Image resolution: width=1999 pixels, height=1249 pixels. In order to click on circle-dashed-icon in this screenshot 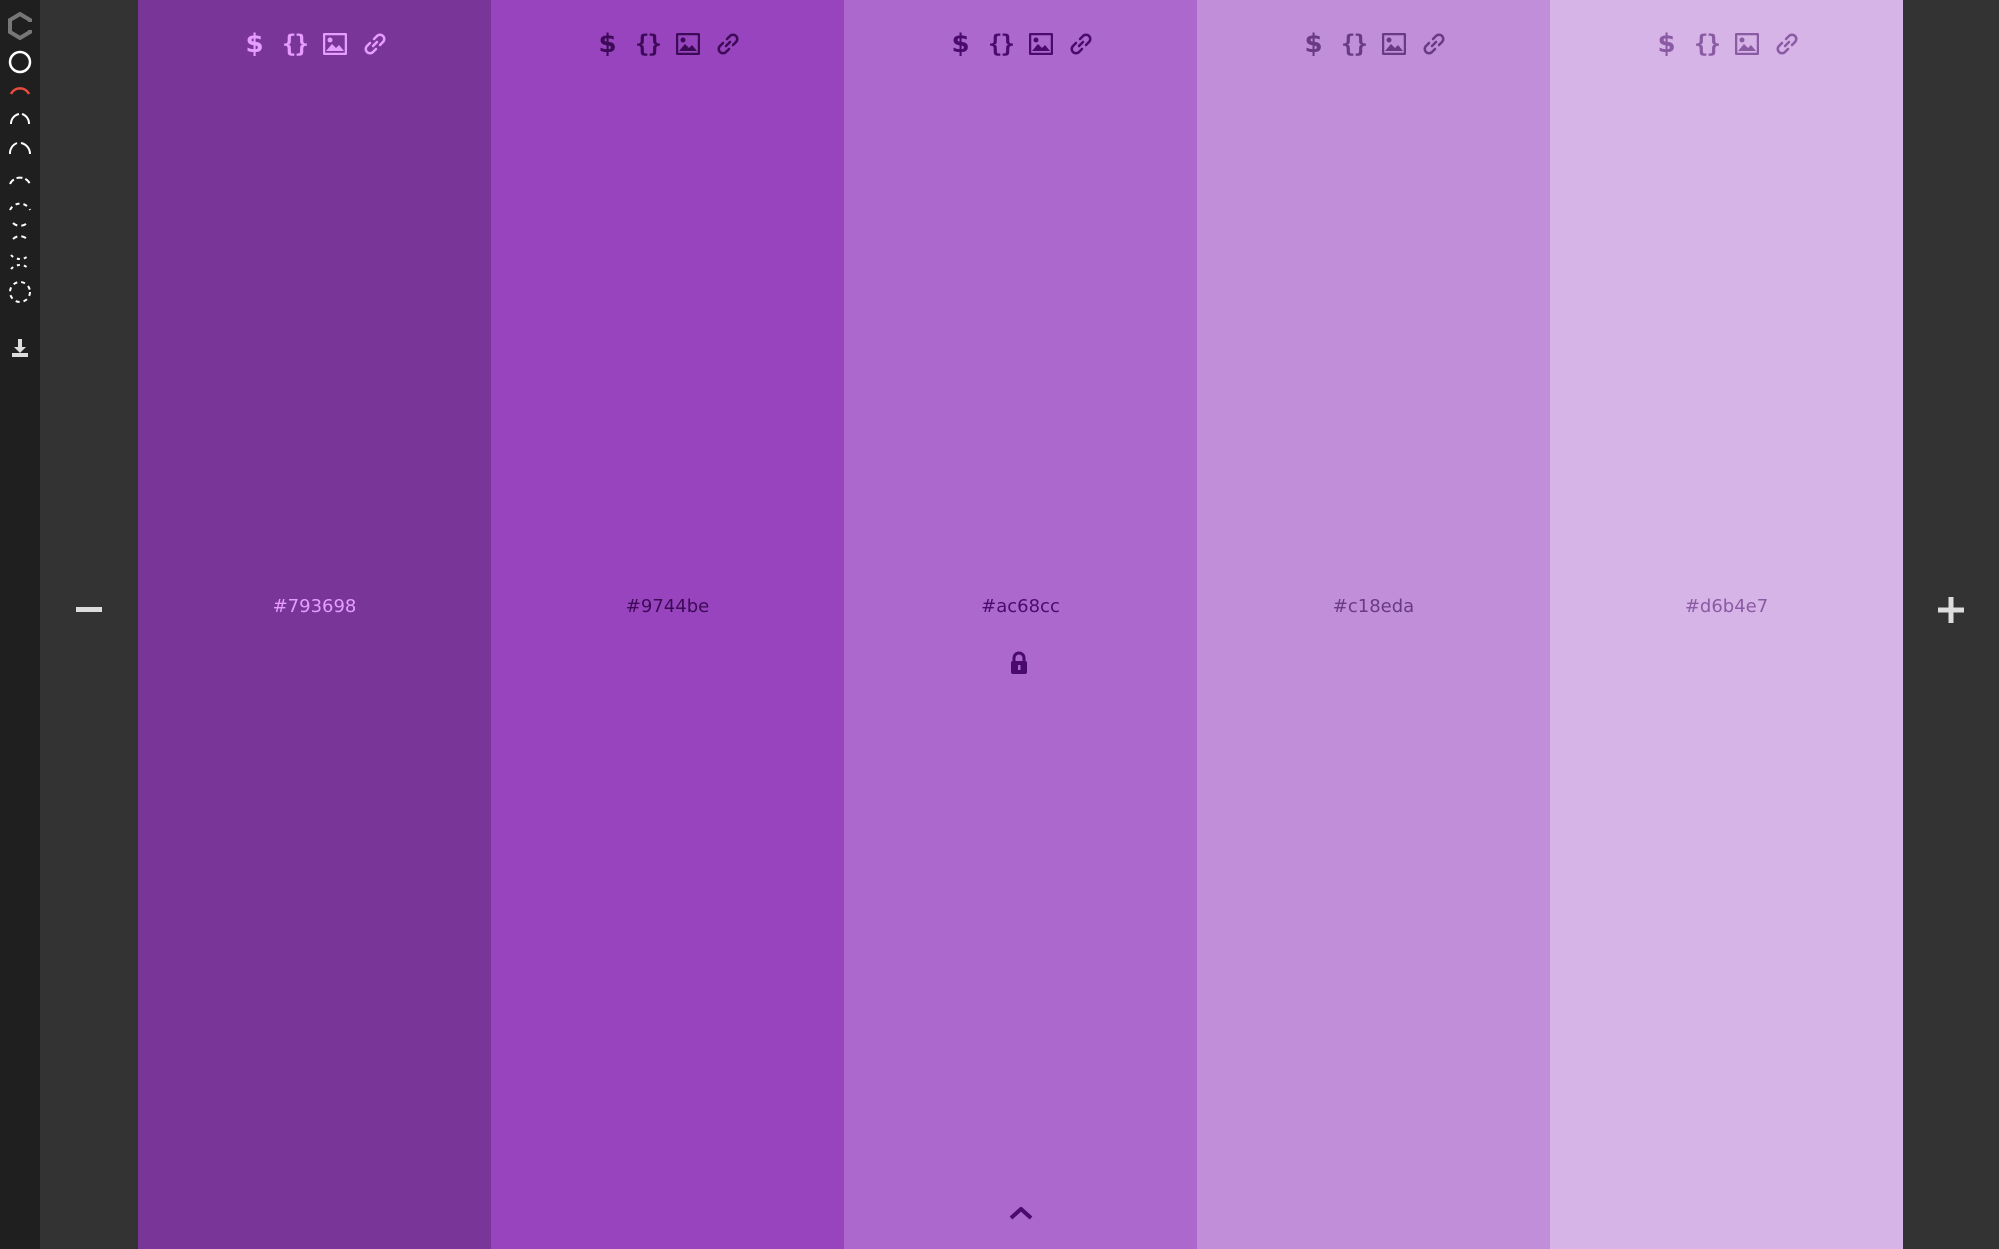, I will do `click(20, 292)`.